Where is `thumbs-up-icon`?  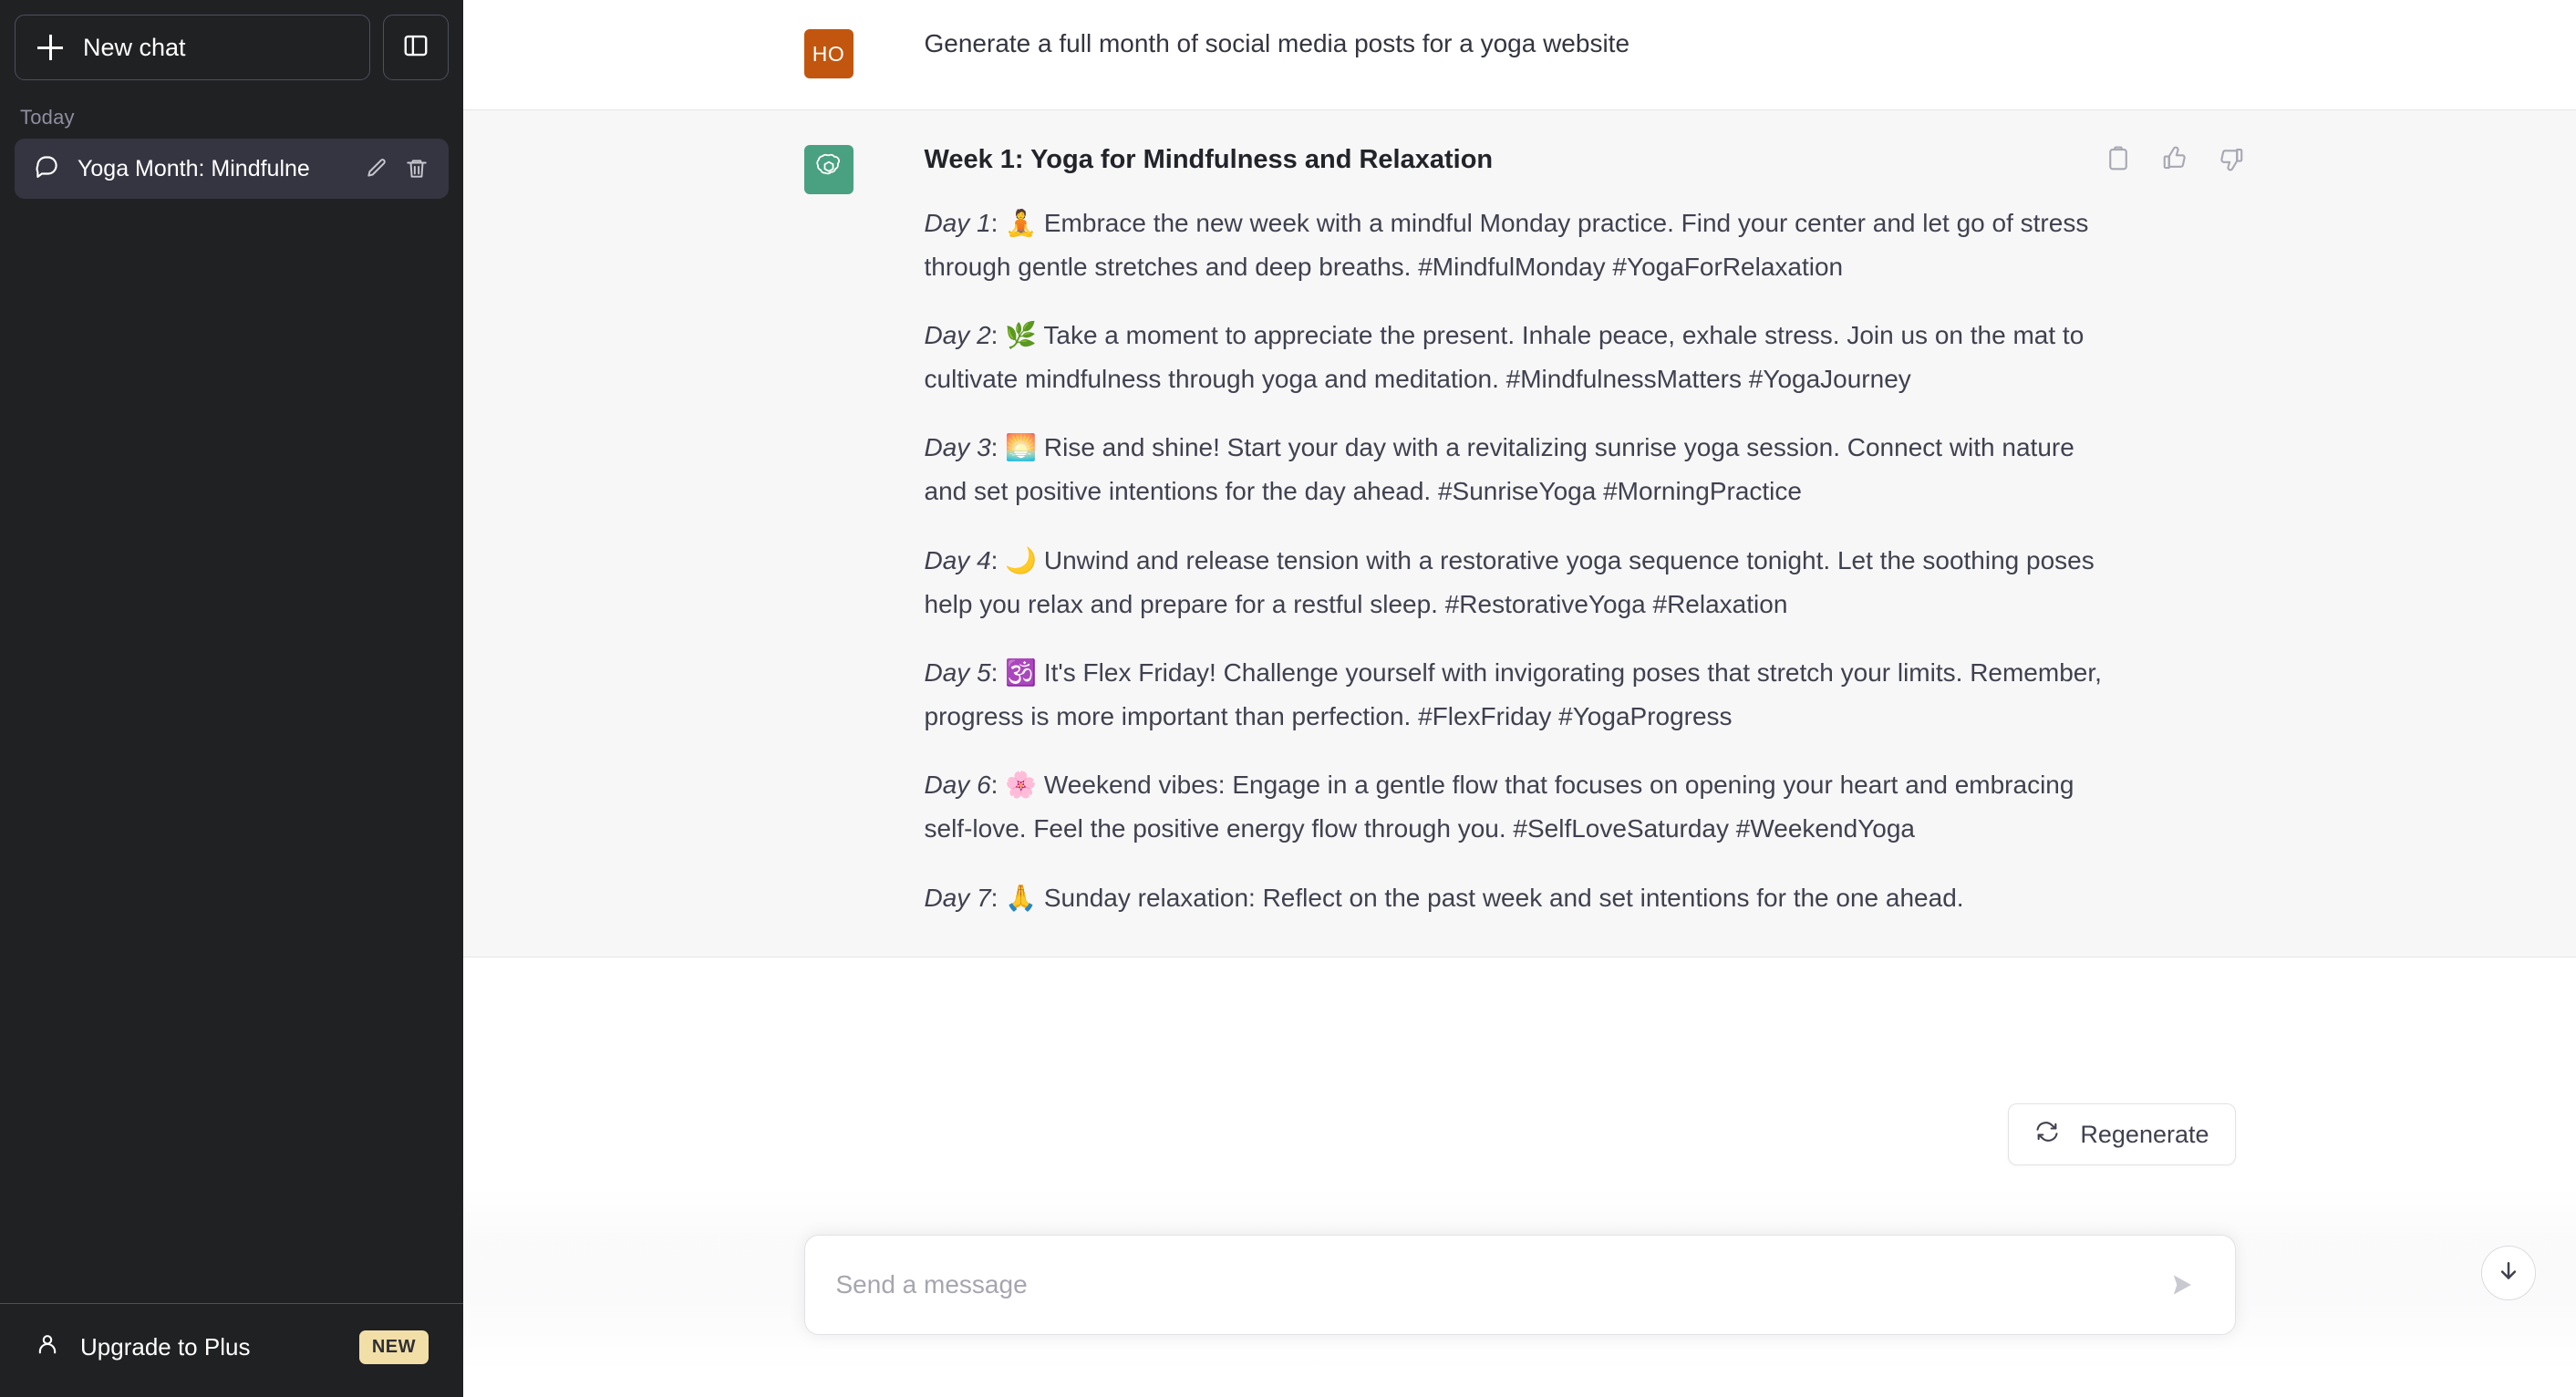
thumbs-up-icon is located at coordinates (2174, 159).